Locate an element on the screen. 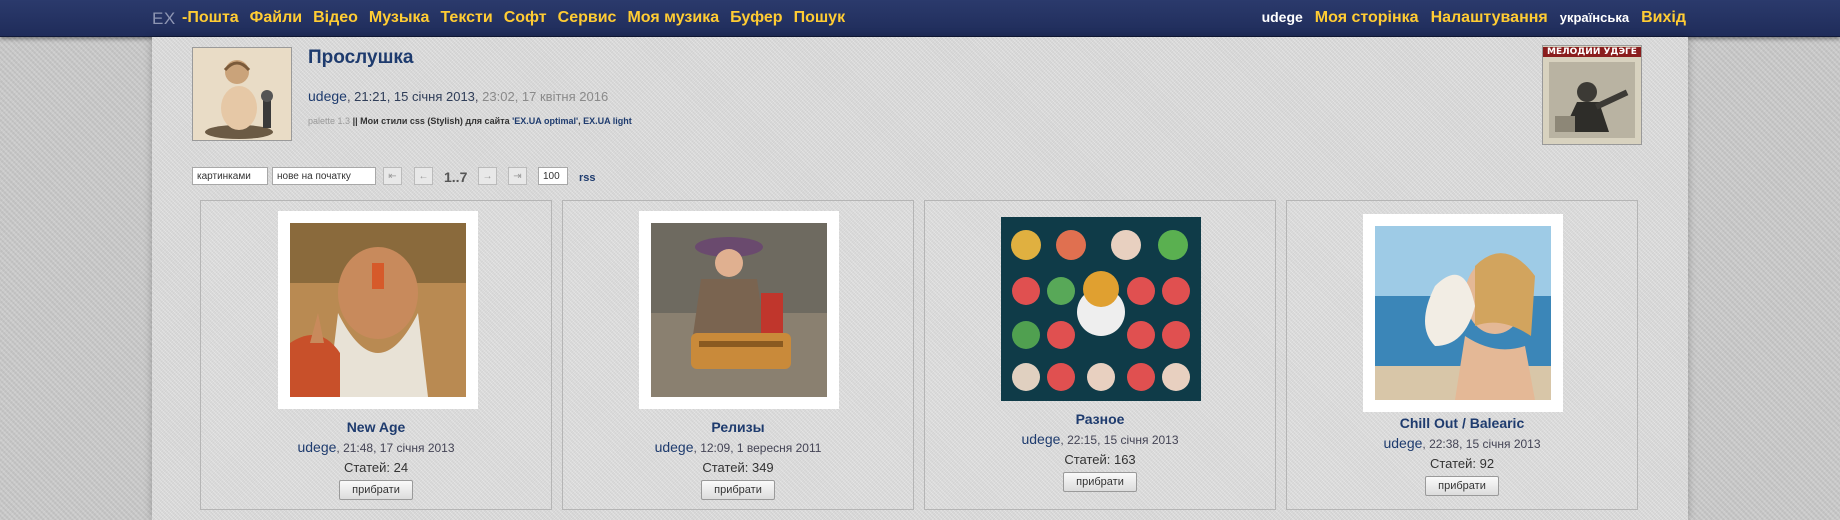  card-date: 12:09, 1 вересня 2011 is located at coordinates (761, 448).